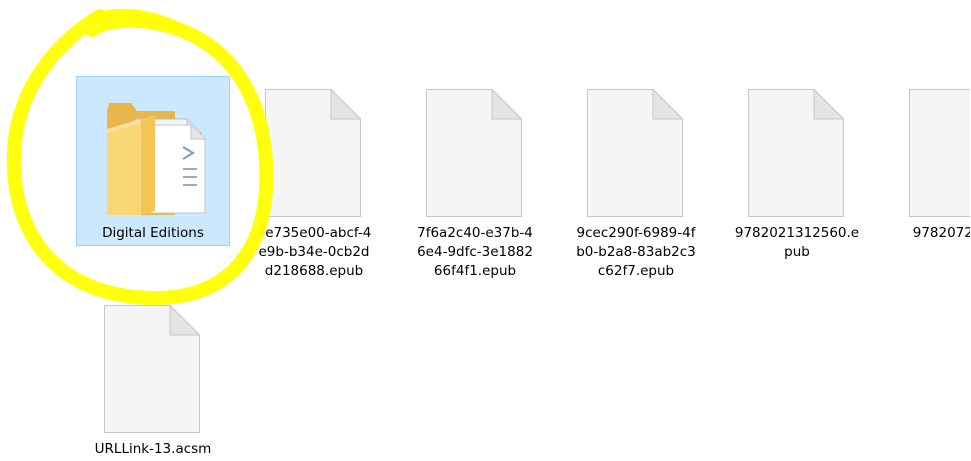 The height and width of the screenshot is (461, 971). I want to click on folder-name-label: Digital Editions, so click(153, 233).